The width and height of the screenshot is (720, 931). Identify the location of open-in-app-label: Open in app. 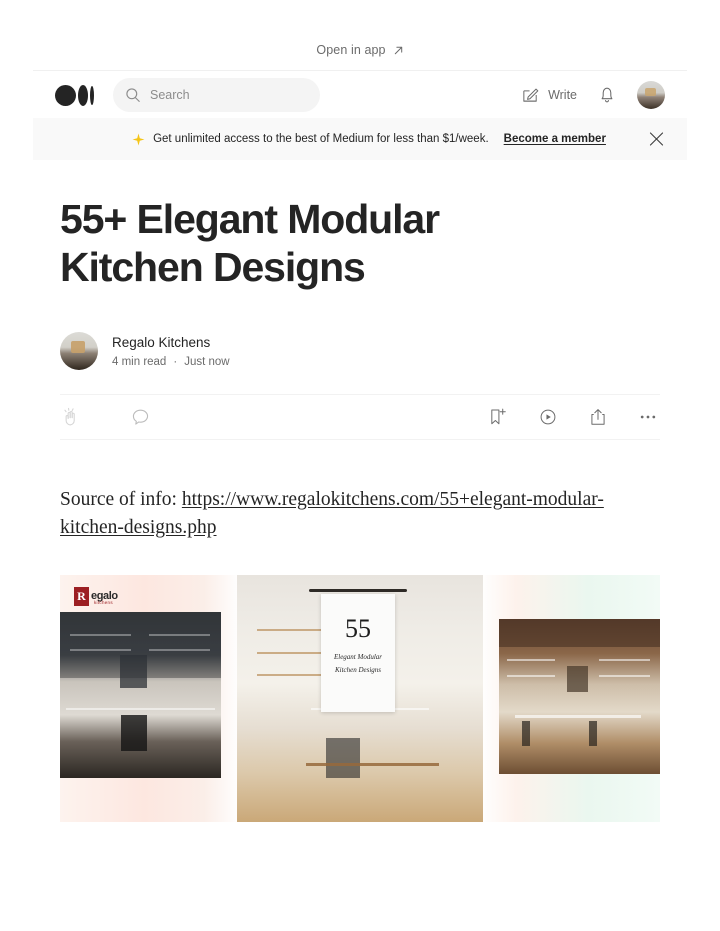
(351, 50).